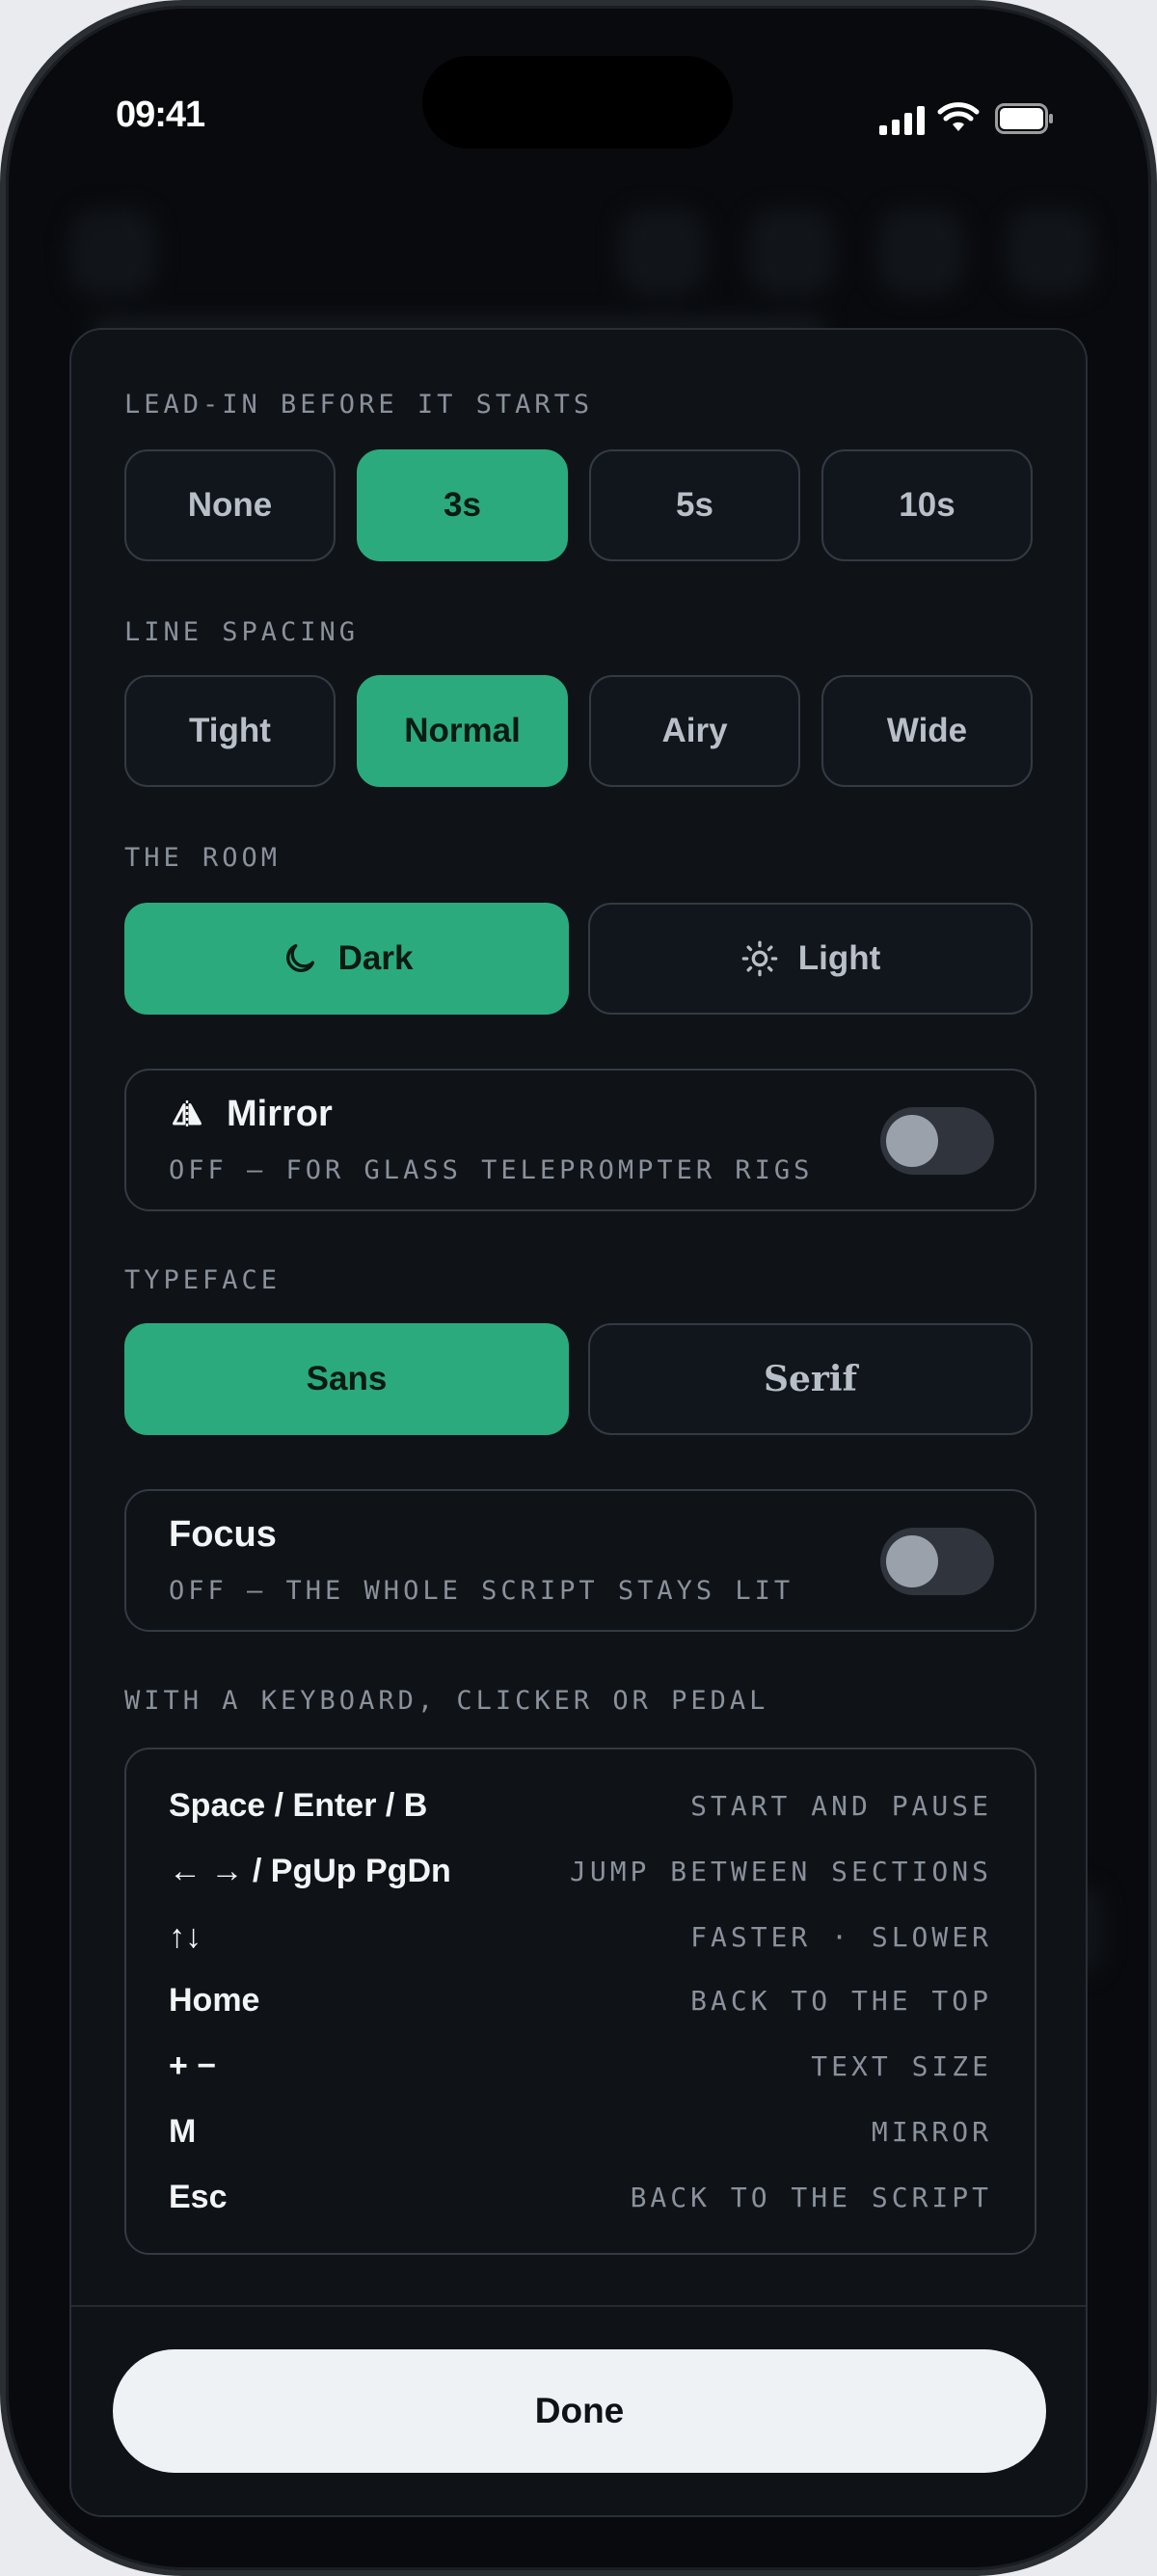  Describe the element at coordinates (310, 1870) in the screenshot. I see `shortcut-key: ← → / PgUp PgDn` at that location.